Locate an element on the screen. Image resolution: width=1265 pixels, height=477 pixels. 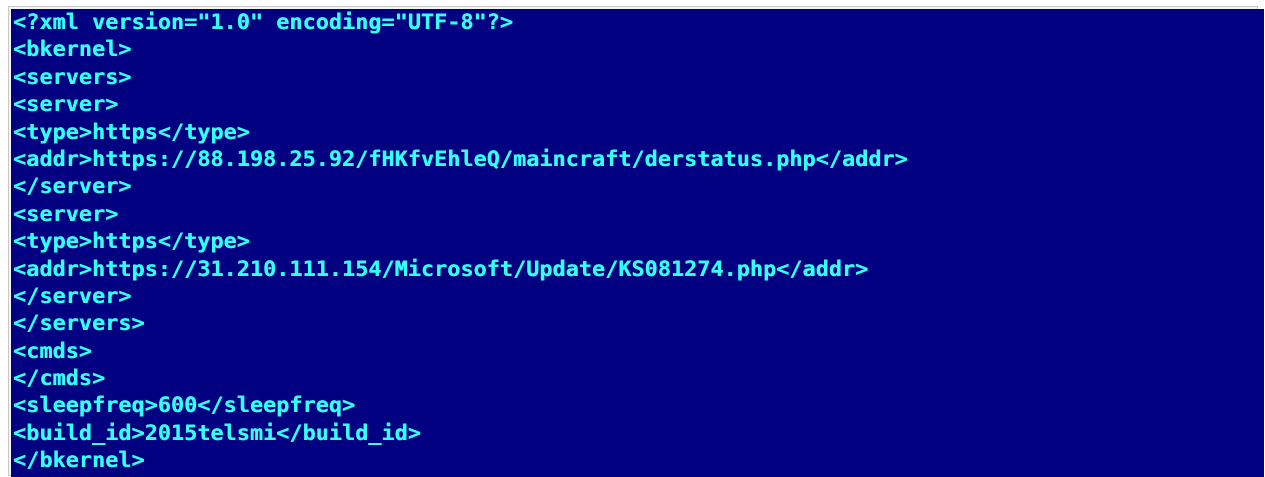
xml-line: <bkernel> is located at coordinates (72, 50).